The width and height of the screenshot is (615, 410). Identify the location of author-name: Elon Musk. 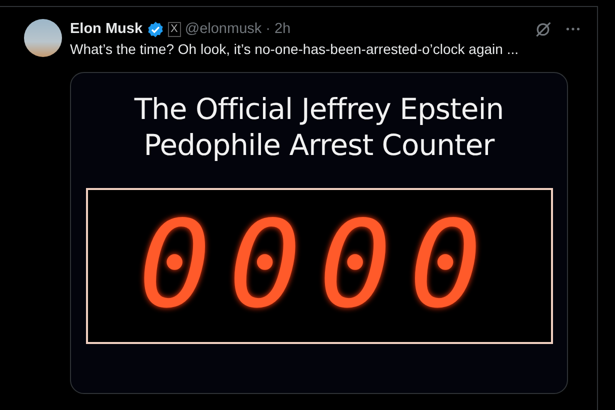
(106, 29).